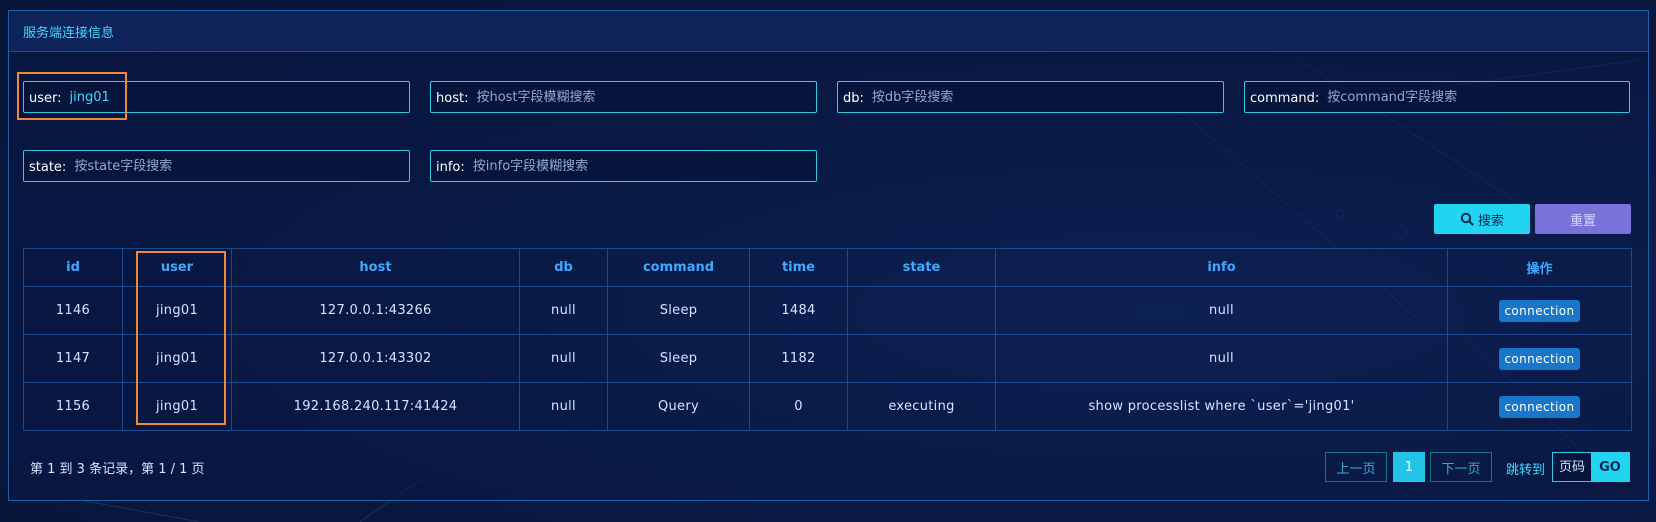 This screenshot has width=1656, height=522. Describe the element at coordinates (1478, 97) in the screenshot. I see `command-filter-input` at that location.